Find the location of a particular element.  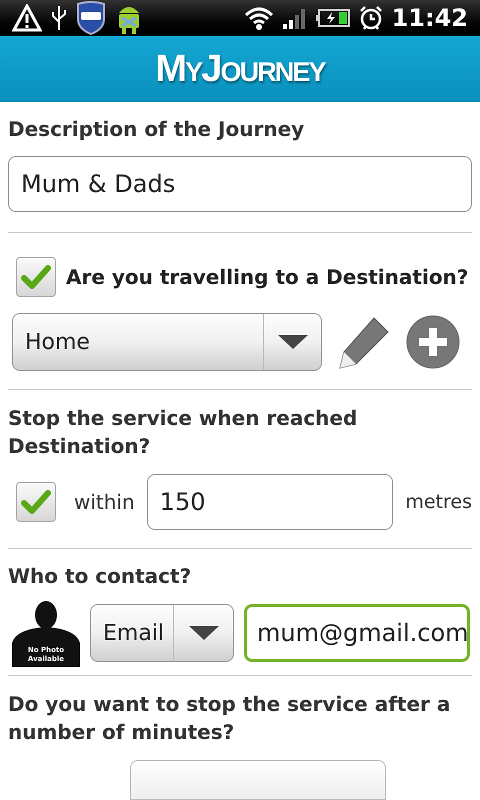

status-time: 11:42 is located at coordinates (430, 18).